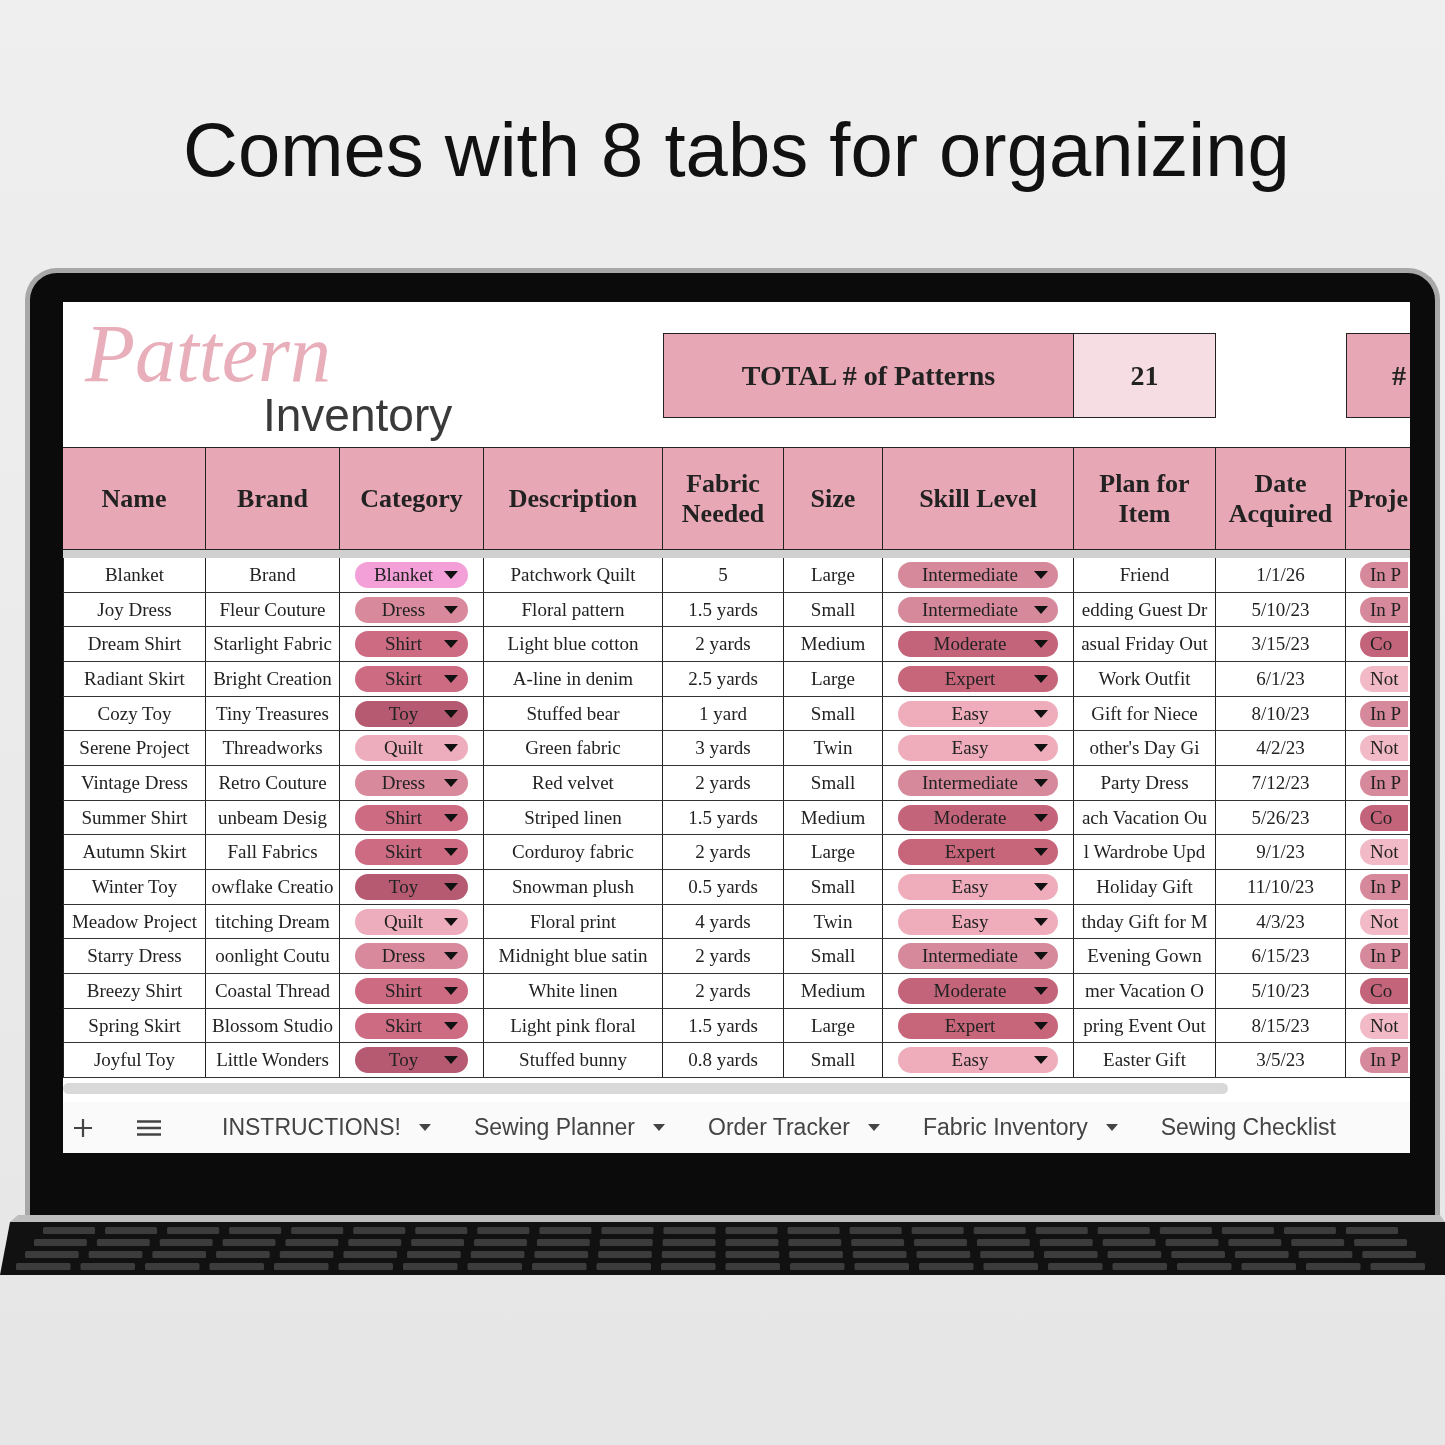 The width and height of the screenshot is (1445, 1445). Describe the element at coordinates (1281, 609) in the screenshot. I see `table-cell: 5/10/23` at that location.